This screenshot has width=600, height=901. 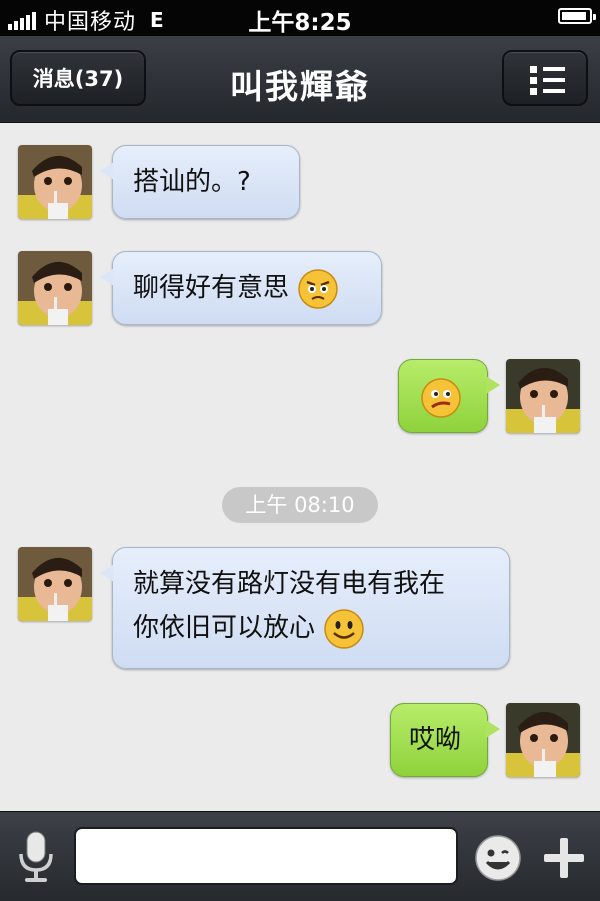 I want to click on smirking-face-emoji-icon, so click(x=441, y=398).